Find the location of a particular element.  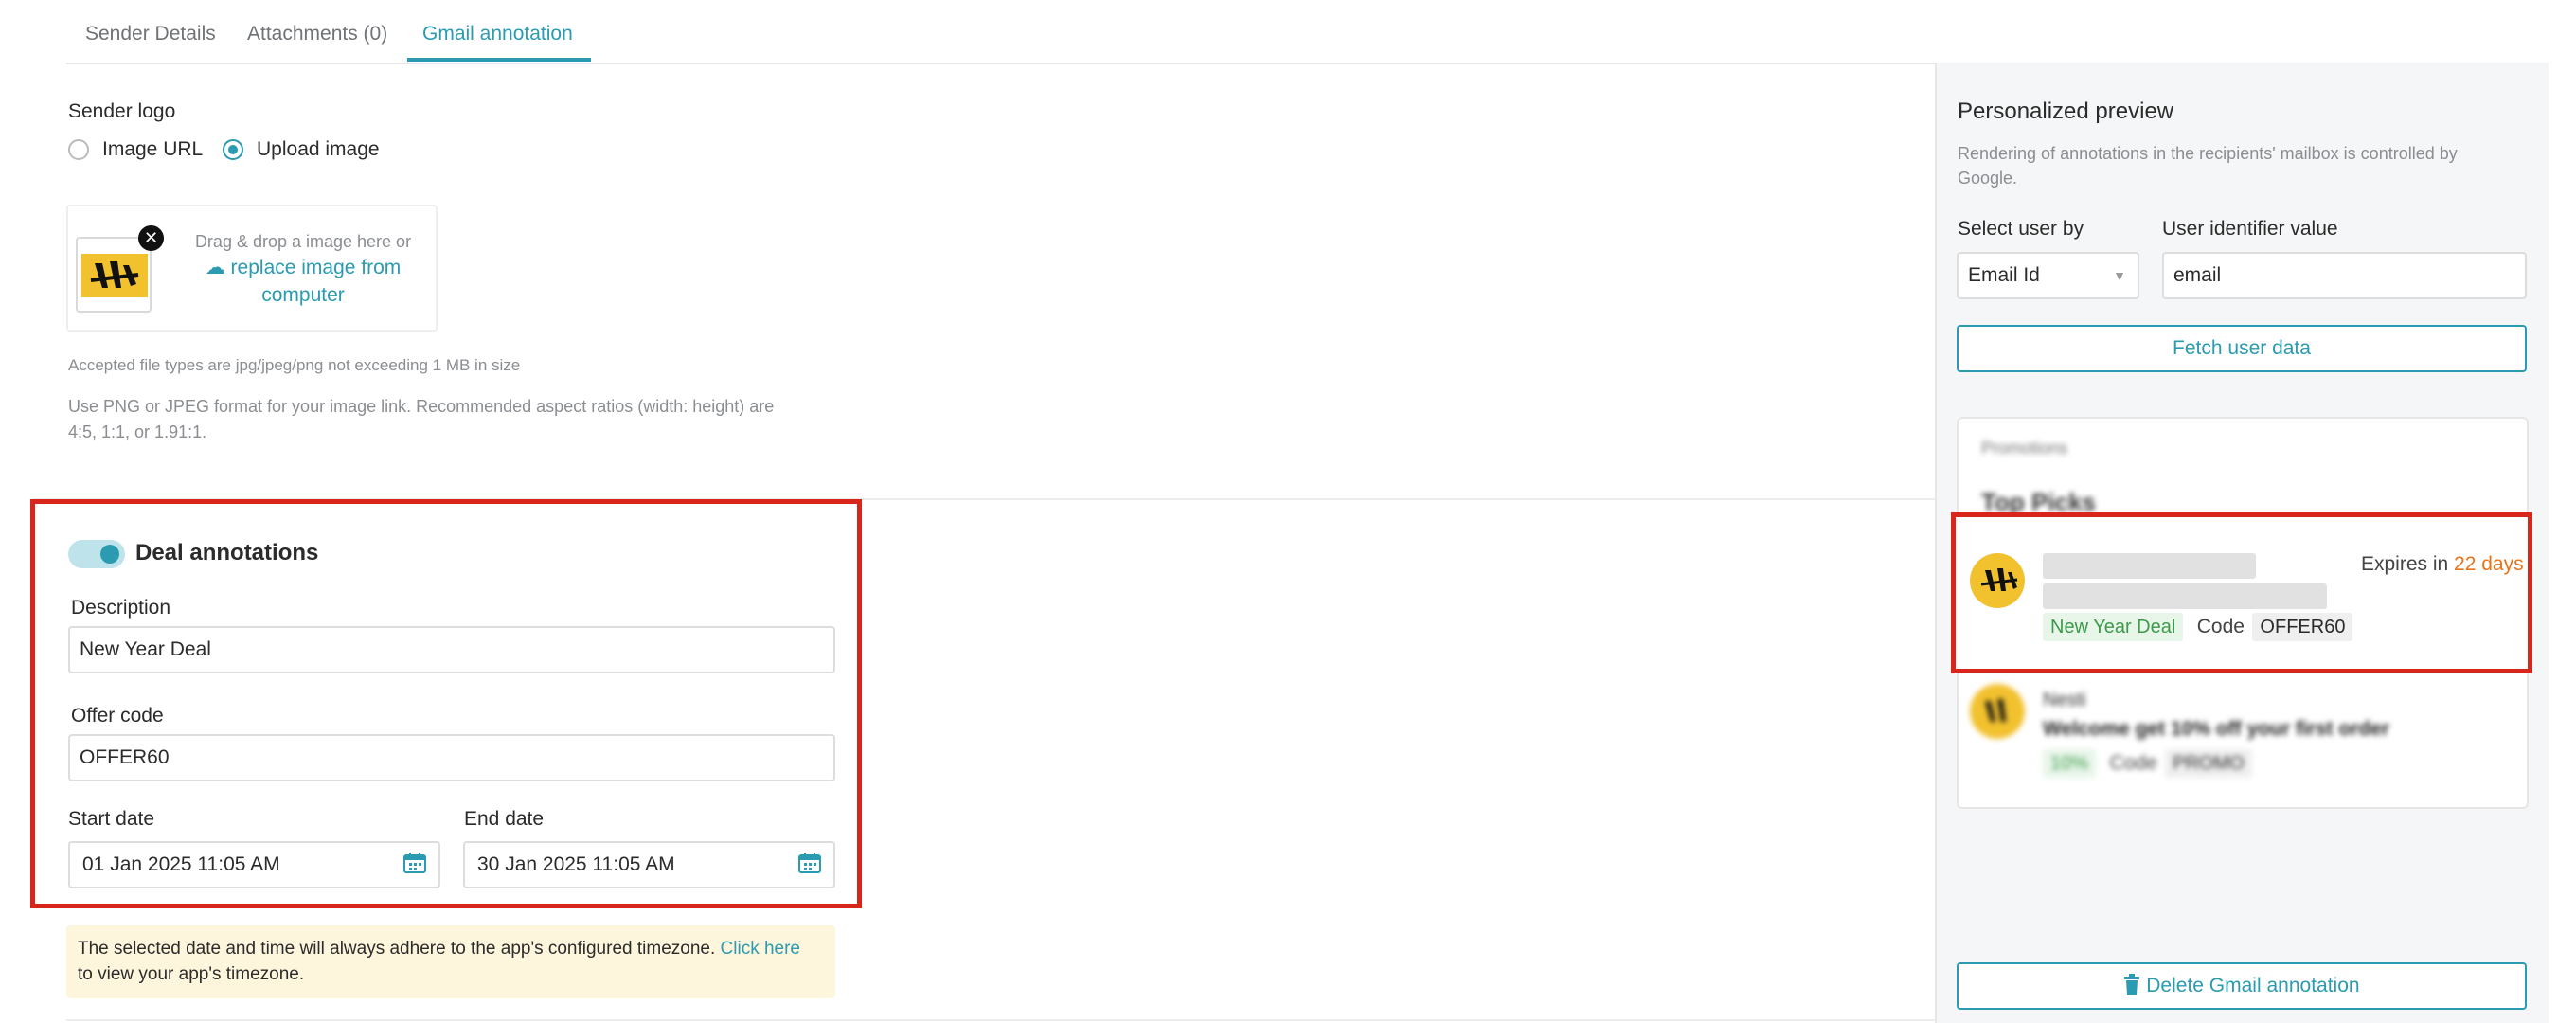

expires-text: Expires in 22 days is located at coordinates (2442, 564).